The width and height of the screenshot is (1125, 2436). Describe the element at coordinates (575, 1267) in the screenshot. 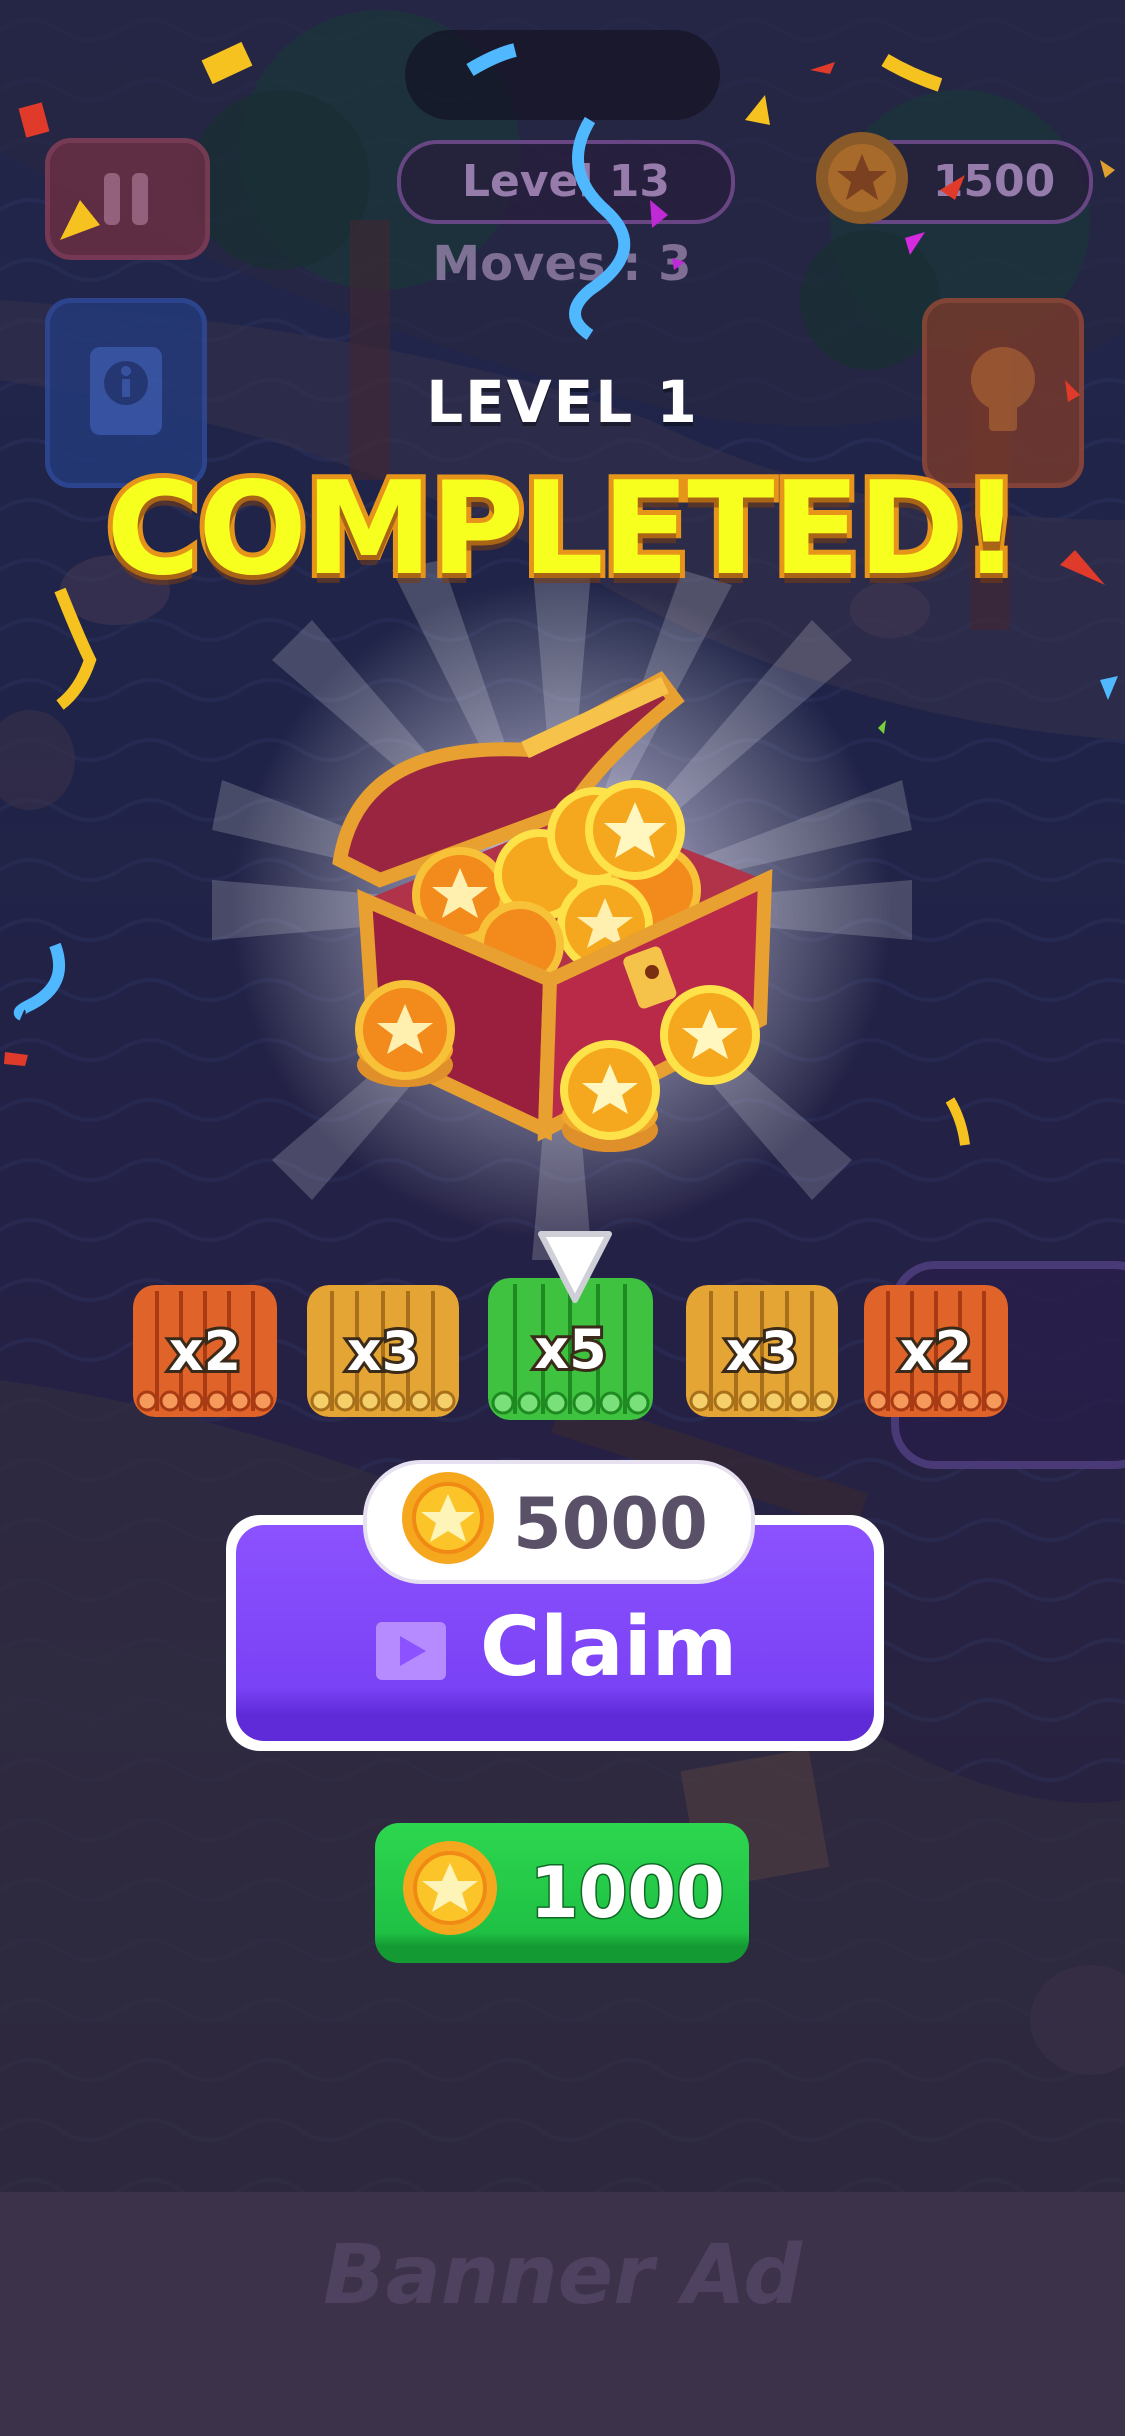

I see `selector-arrow-icon` at that location.